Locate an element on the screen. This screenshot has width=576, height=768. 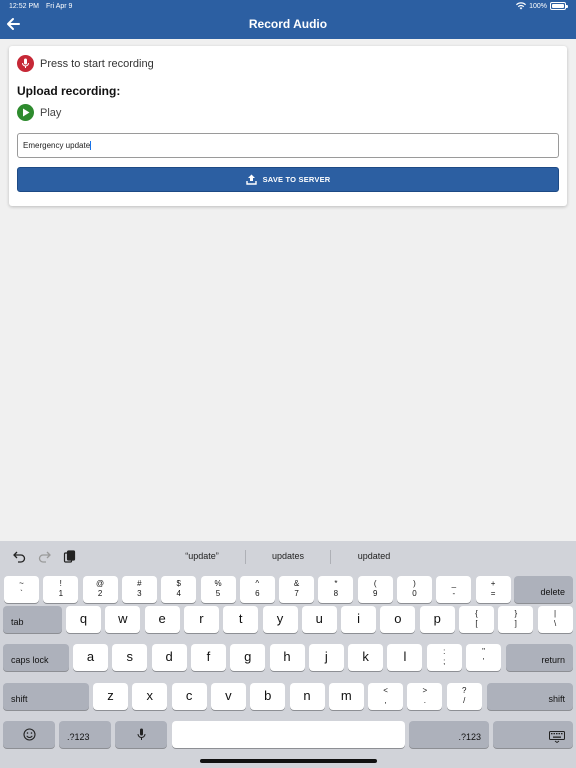
number-key-8-char: 8 is located at coordinates (336, 593).